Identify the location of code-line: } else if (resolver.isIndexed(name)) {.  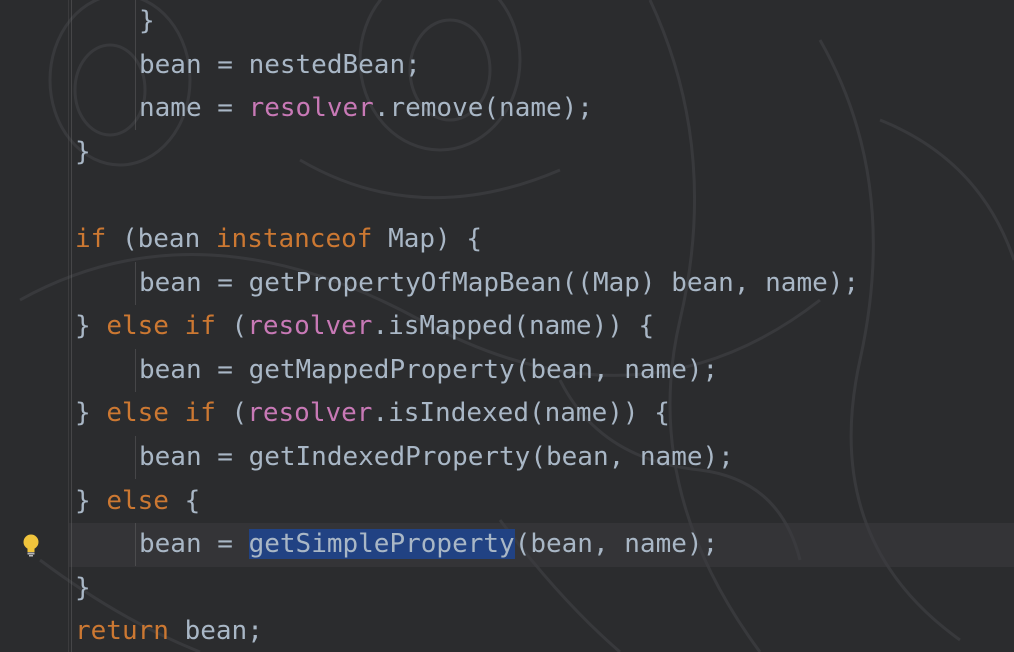
(372, 413).